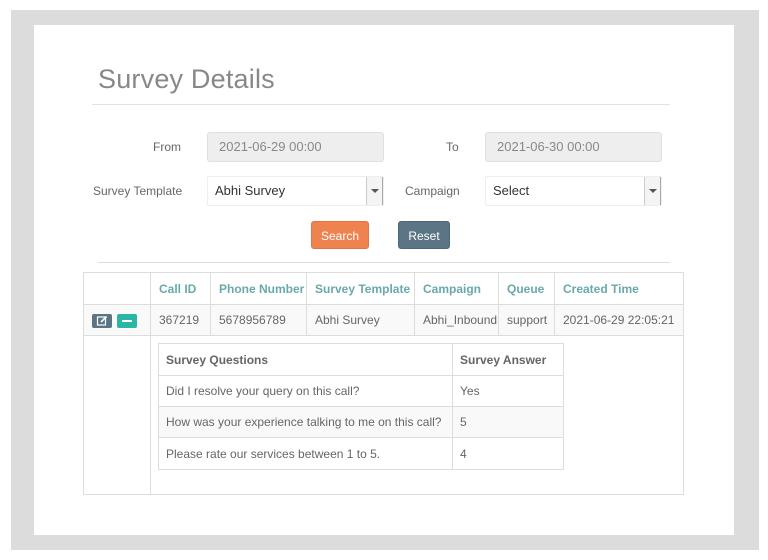 The width and height of the screenshot is (768, 560). I want to click on column-header: Phone Number, so click(258, 288).